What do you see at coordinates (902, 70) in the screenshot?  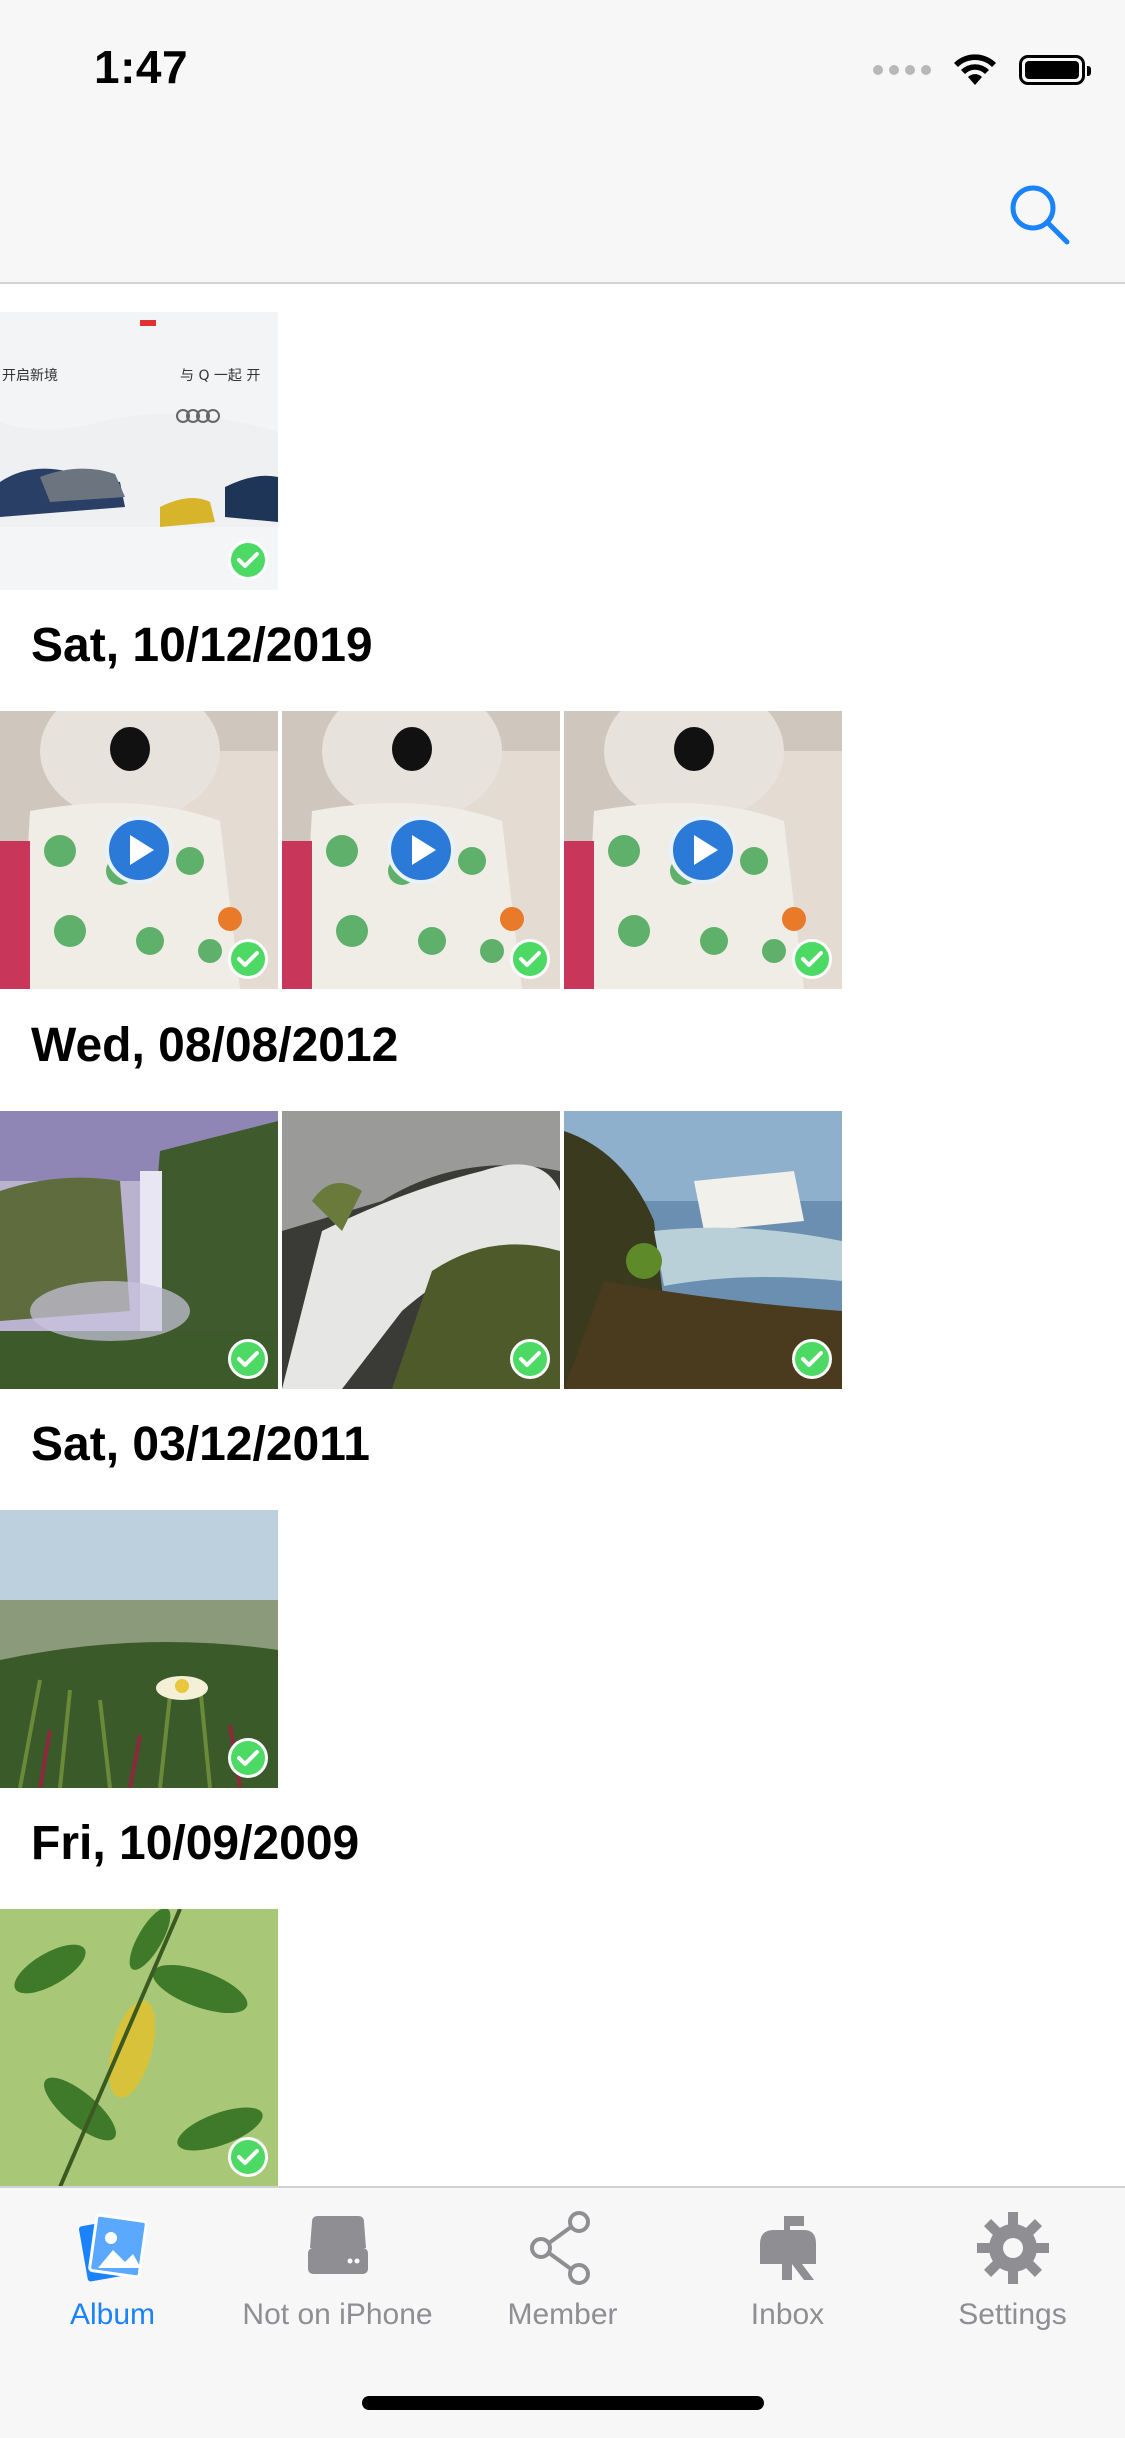 I see `cellular-signal-icon` at bounding box center [902, 70].